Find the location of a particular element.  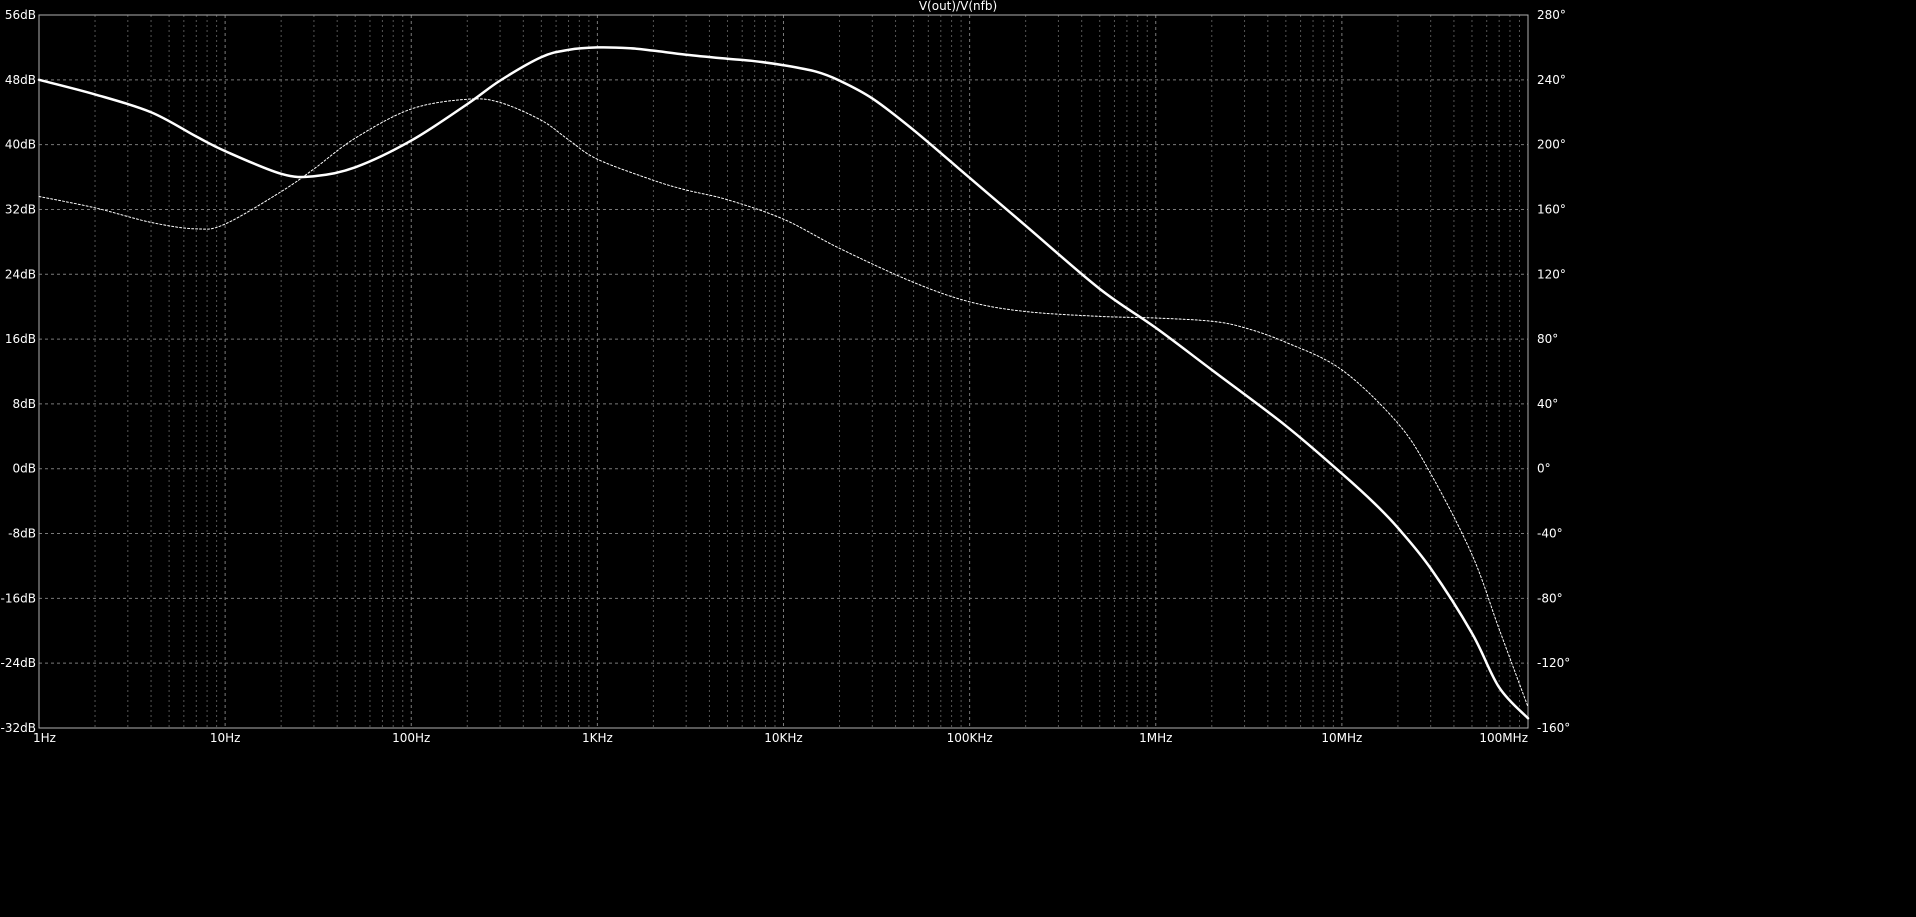

y-left-tick-label: -32dB is located at coordinates (18, 728).